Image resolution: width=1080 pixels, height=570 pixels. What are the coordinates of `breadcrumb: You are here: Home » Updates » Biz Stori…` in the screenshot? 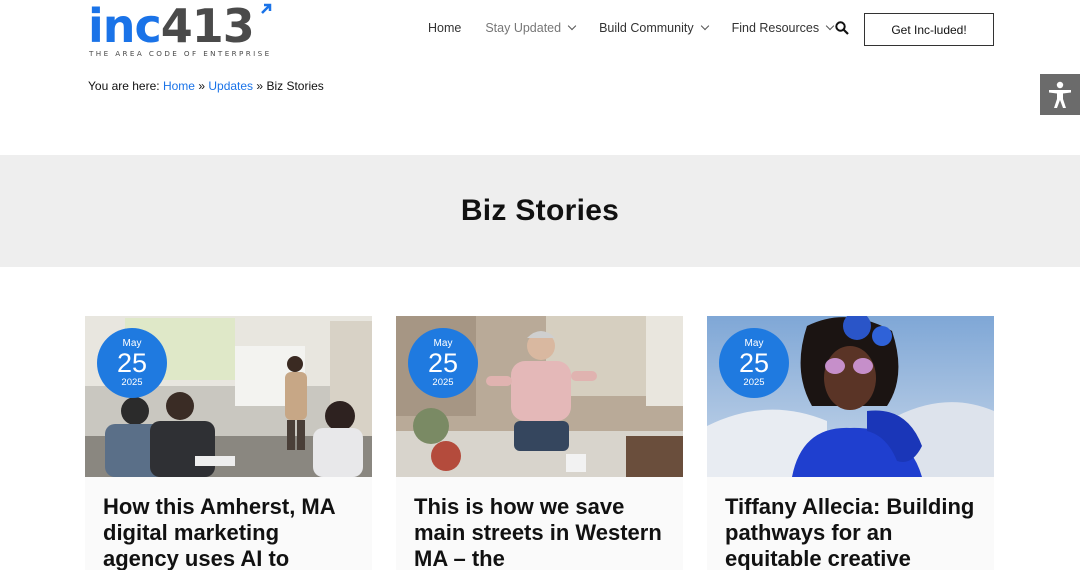 It's located at (206, 86).